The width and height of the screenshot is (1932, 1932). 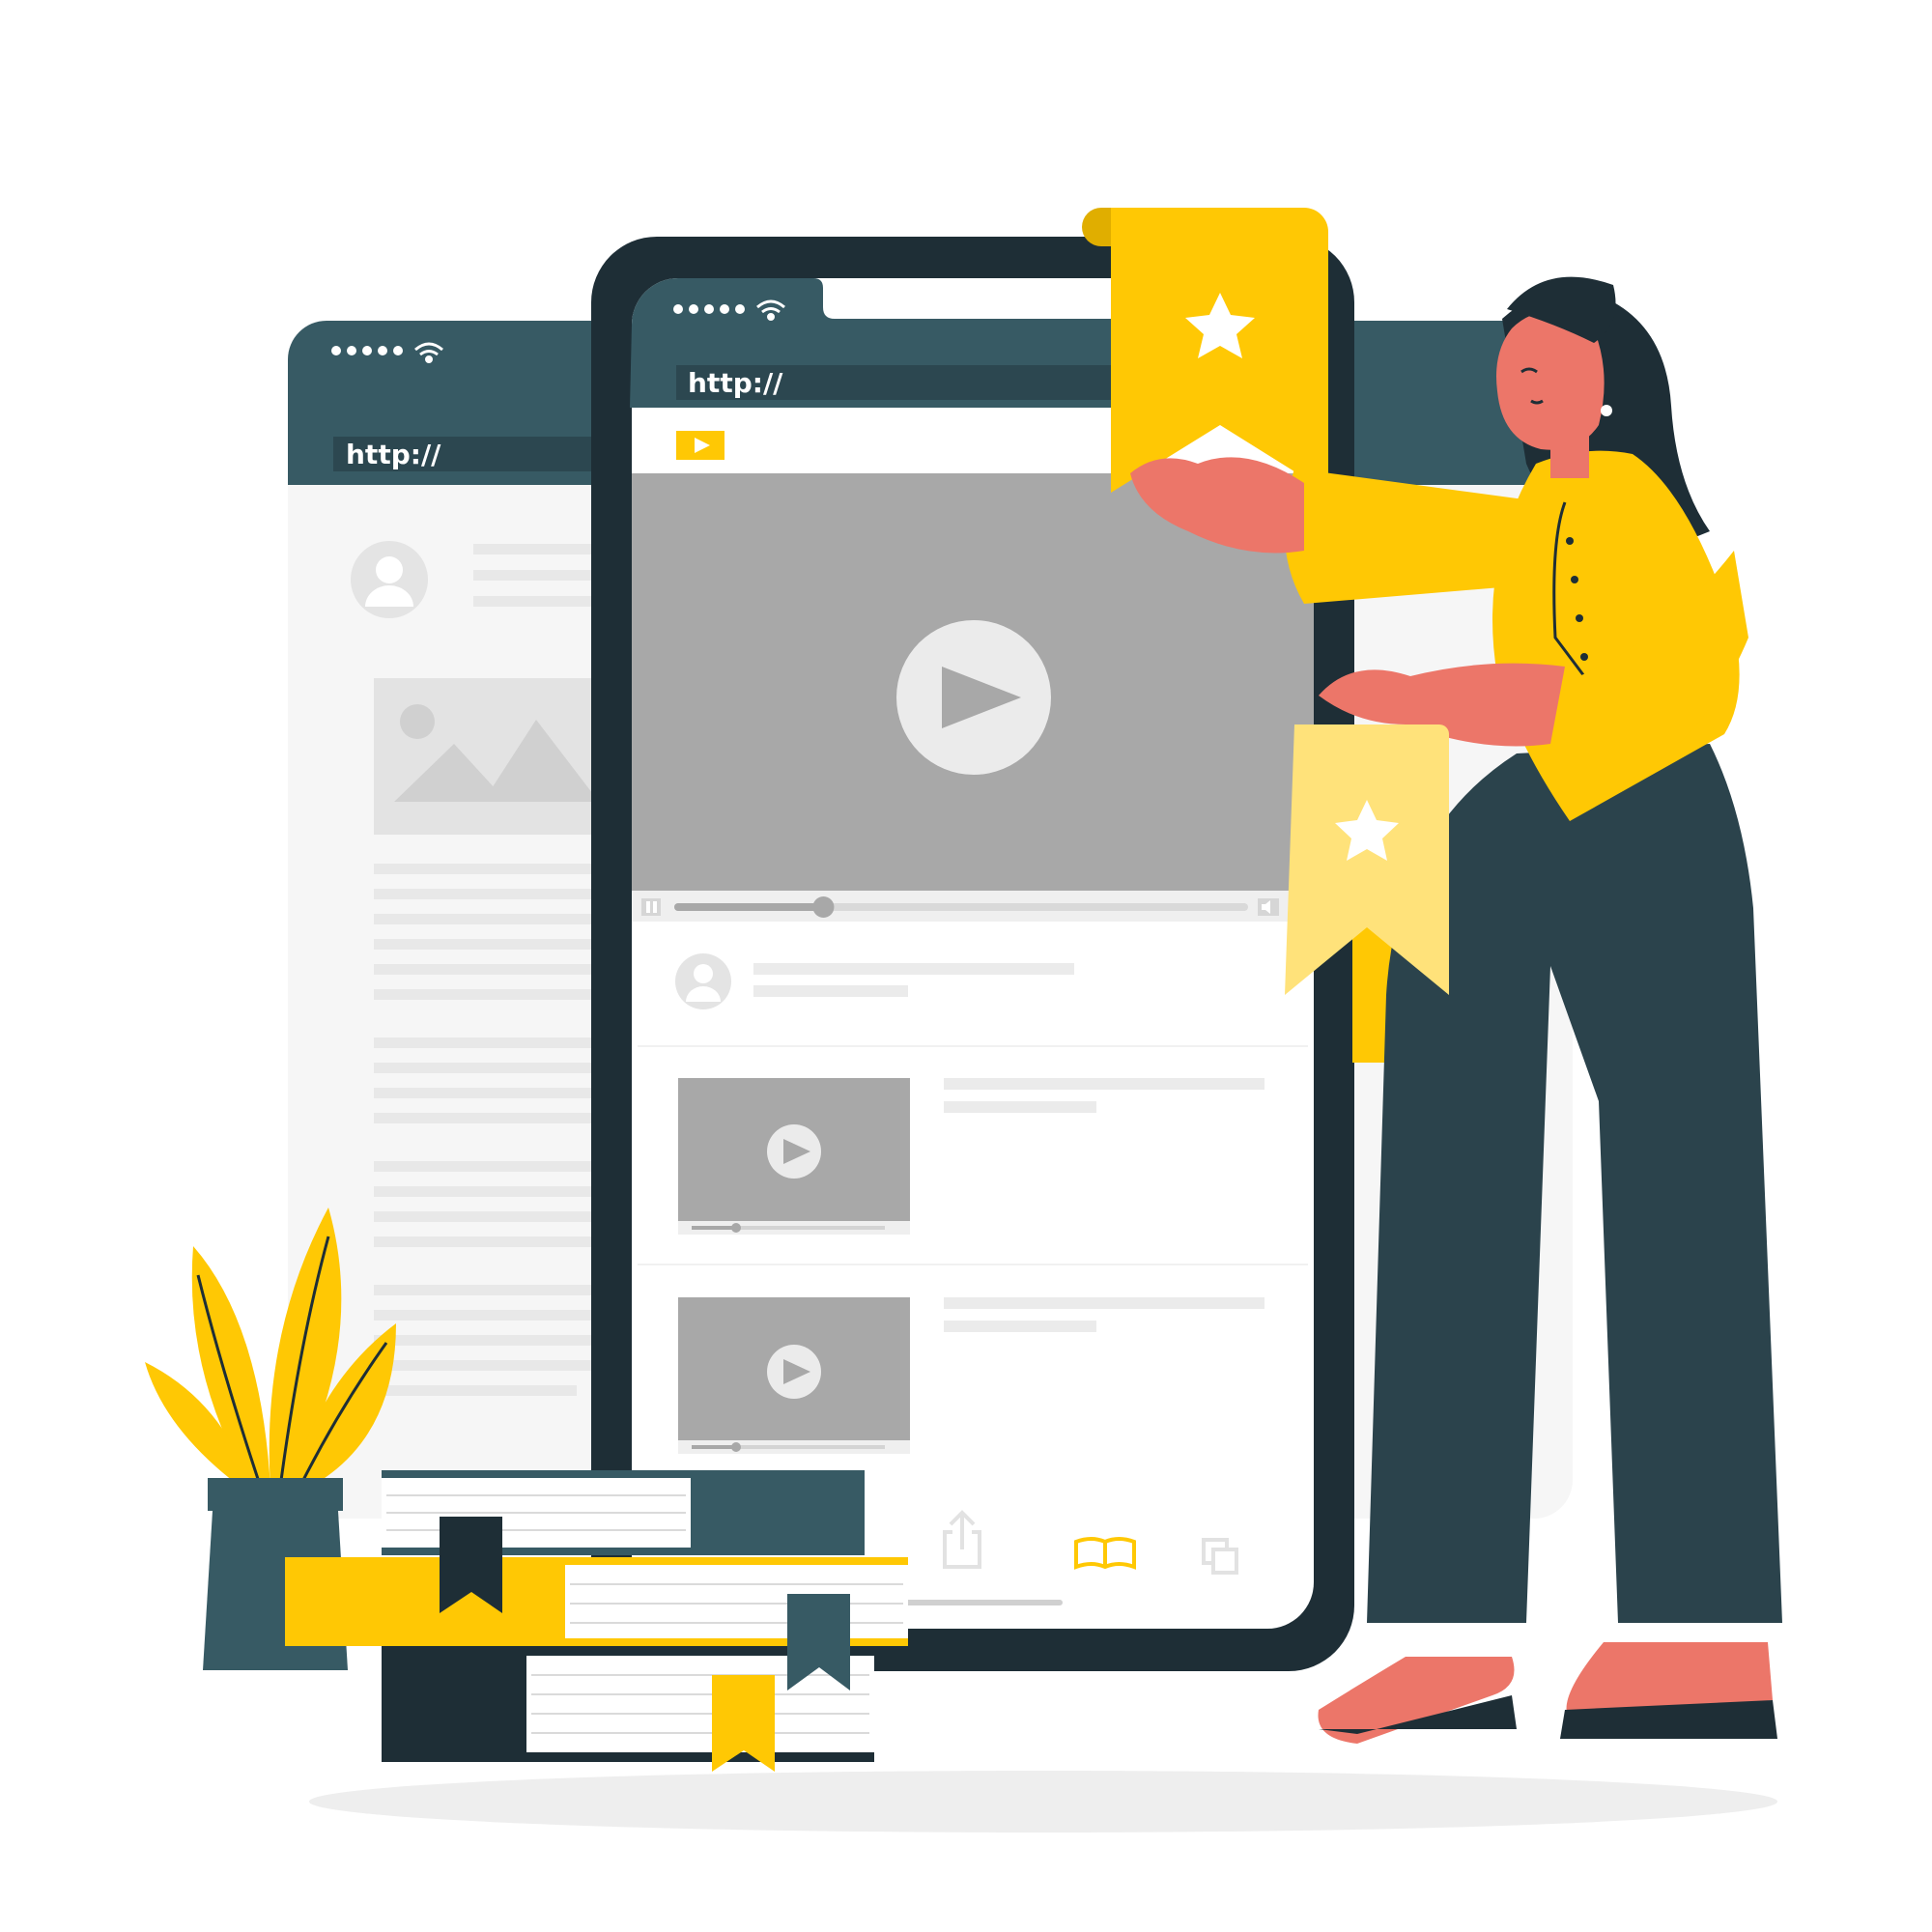 What do you see at coordinates (976, 1602) in the screenshot?
I see `home-indicator` at bounding box center [976, 1602].